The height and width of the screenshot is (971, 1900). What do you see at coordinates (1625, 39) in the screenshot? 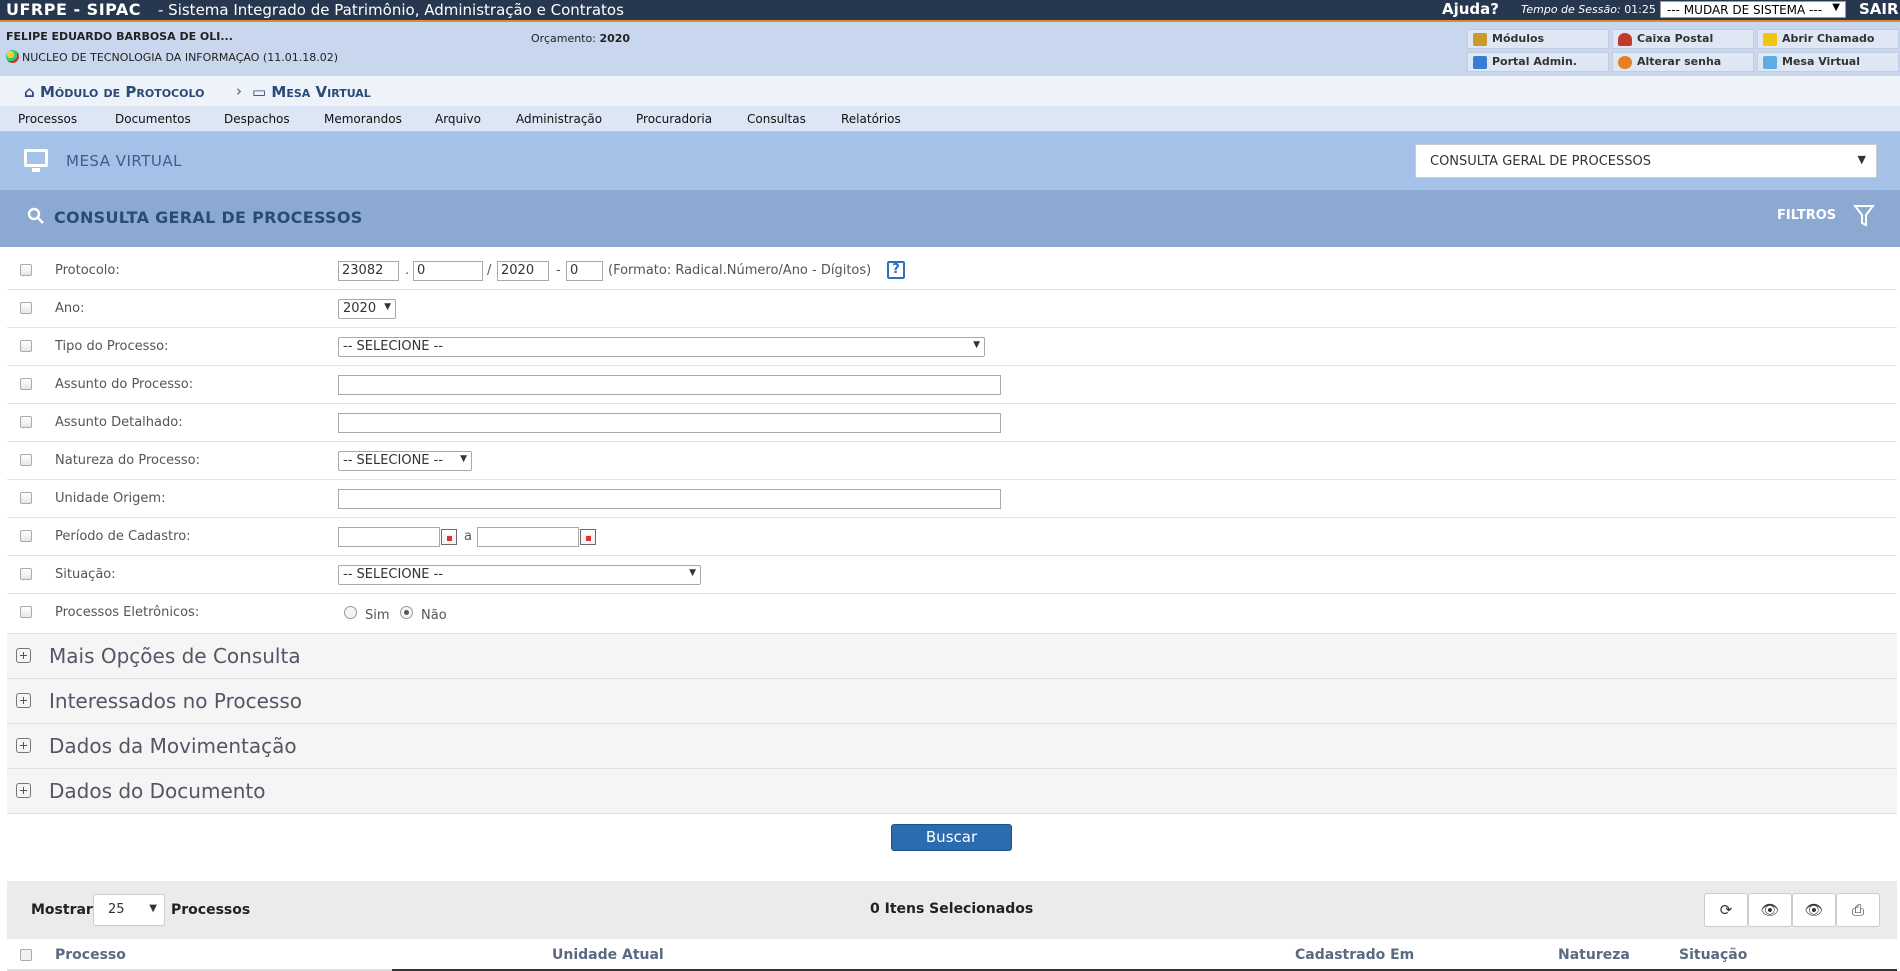
I see `mailbox-icon` at bounding box center [1625, 39].